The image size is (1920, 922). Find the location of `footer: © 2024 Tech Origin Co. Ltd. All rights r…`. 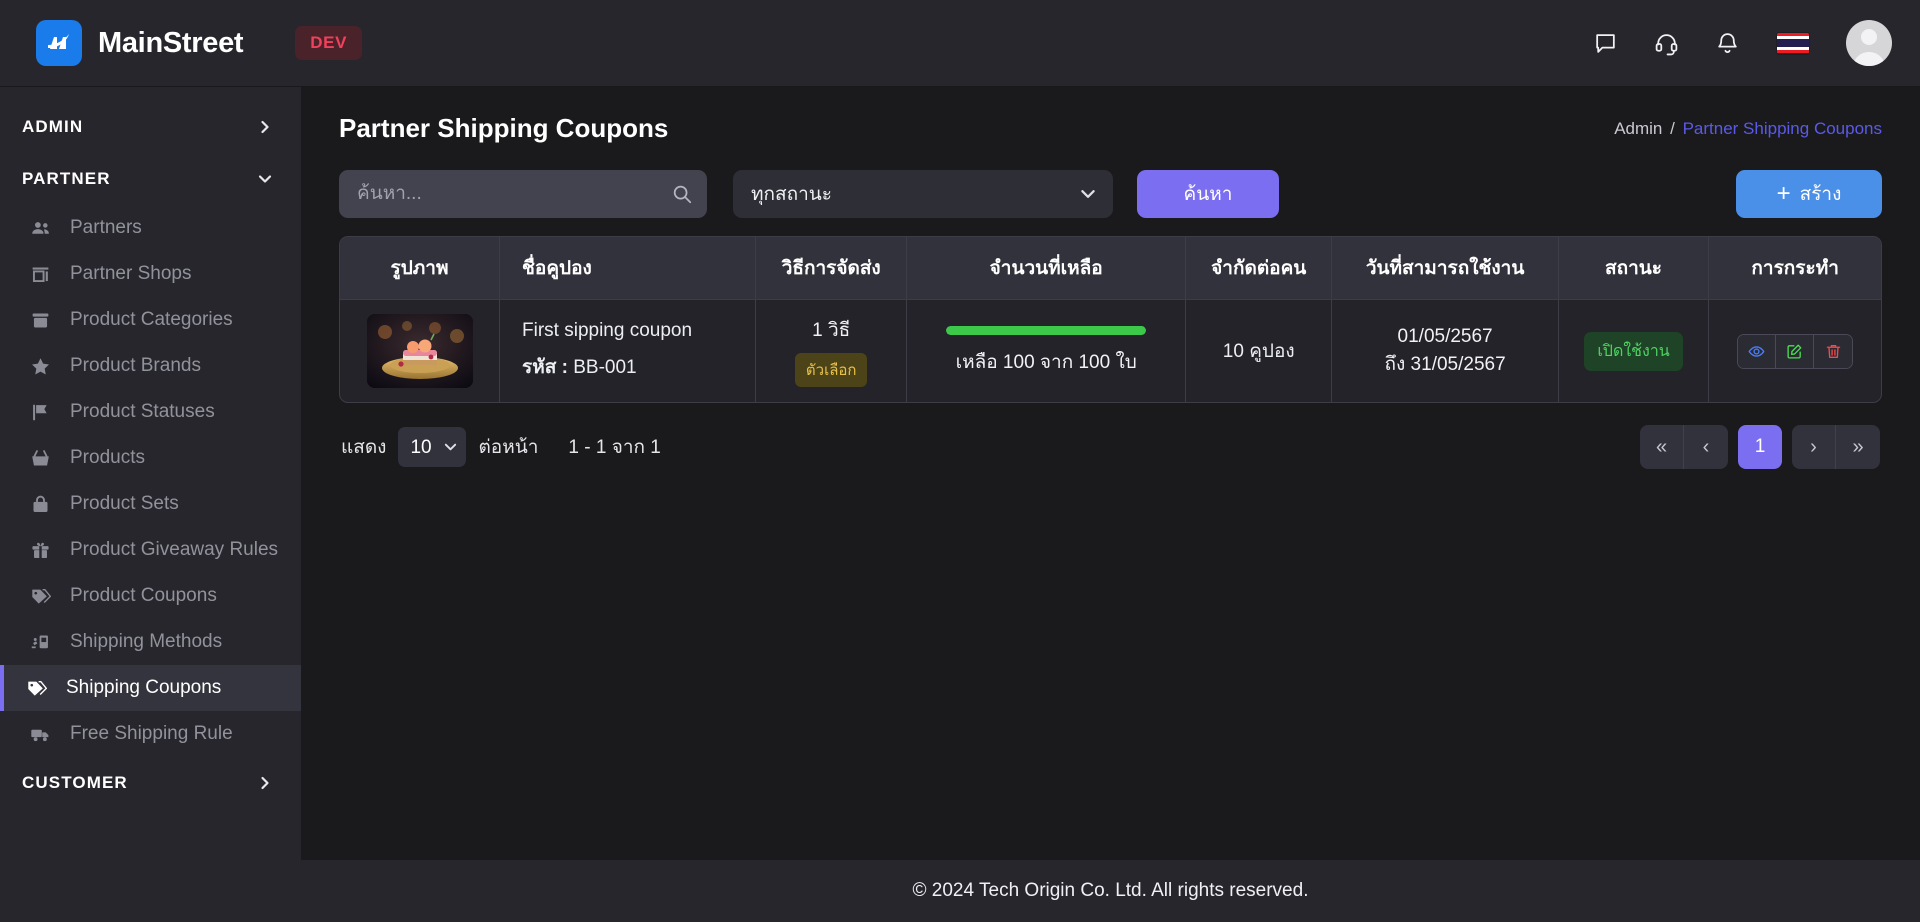

footer: © 2024 Tech Origin Co. Ltd. All rights r… is located at coordinates (1110, 891).